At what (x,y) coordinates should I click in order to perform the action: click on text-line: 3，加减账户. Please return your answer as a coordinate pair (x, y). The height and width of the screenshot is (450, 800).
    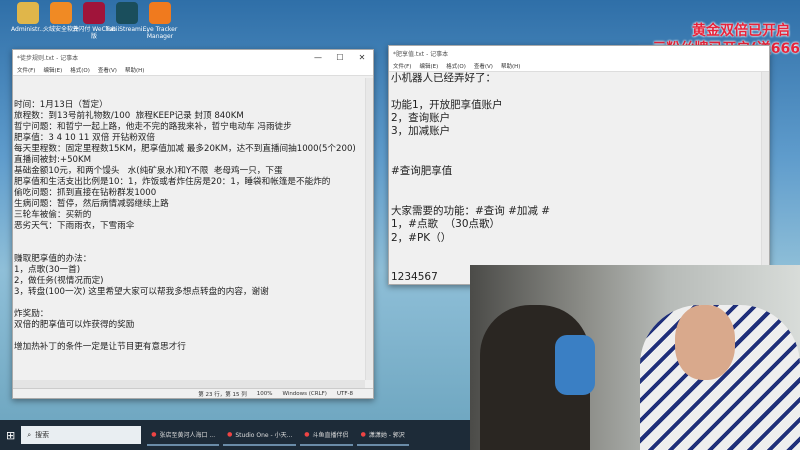
    Looking at the image, I should click on (421, 131).